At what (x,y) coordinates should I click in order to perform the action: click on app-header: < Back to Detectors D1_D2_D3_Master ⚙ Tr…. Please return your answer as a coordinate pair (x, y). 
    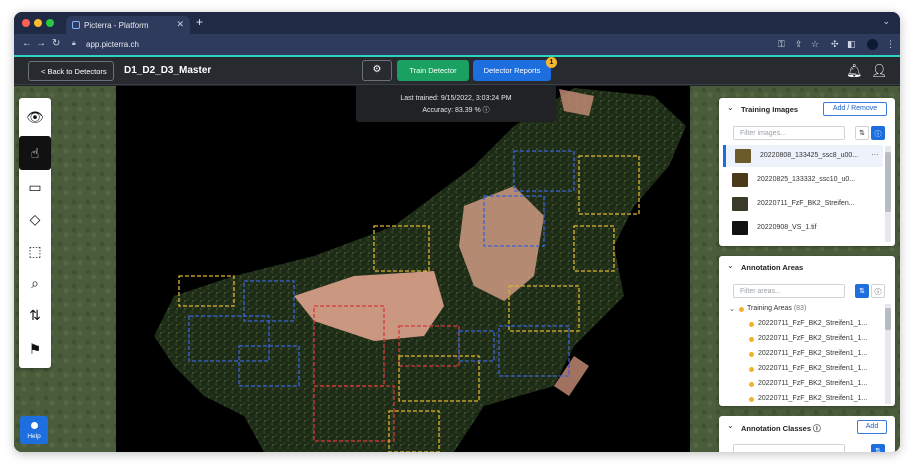
    Looking at the image, I should click on (457, 71).